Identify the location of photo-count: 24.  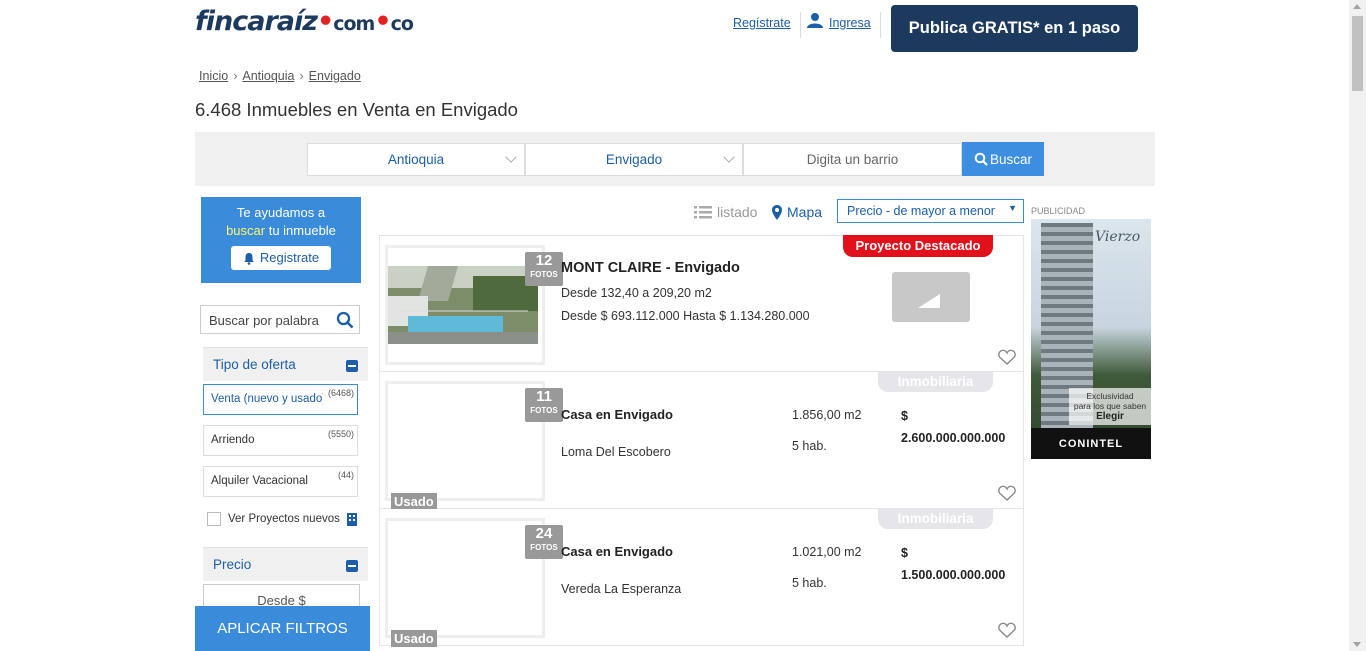
(544, 533).